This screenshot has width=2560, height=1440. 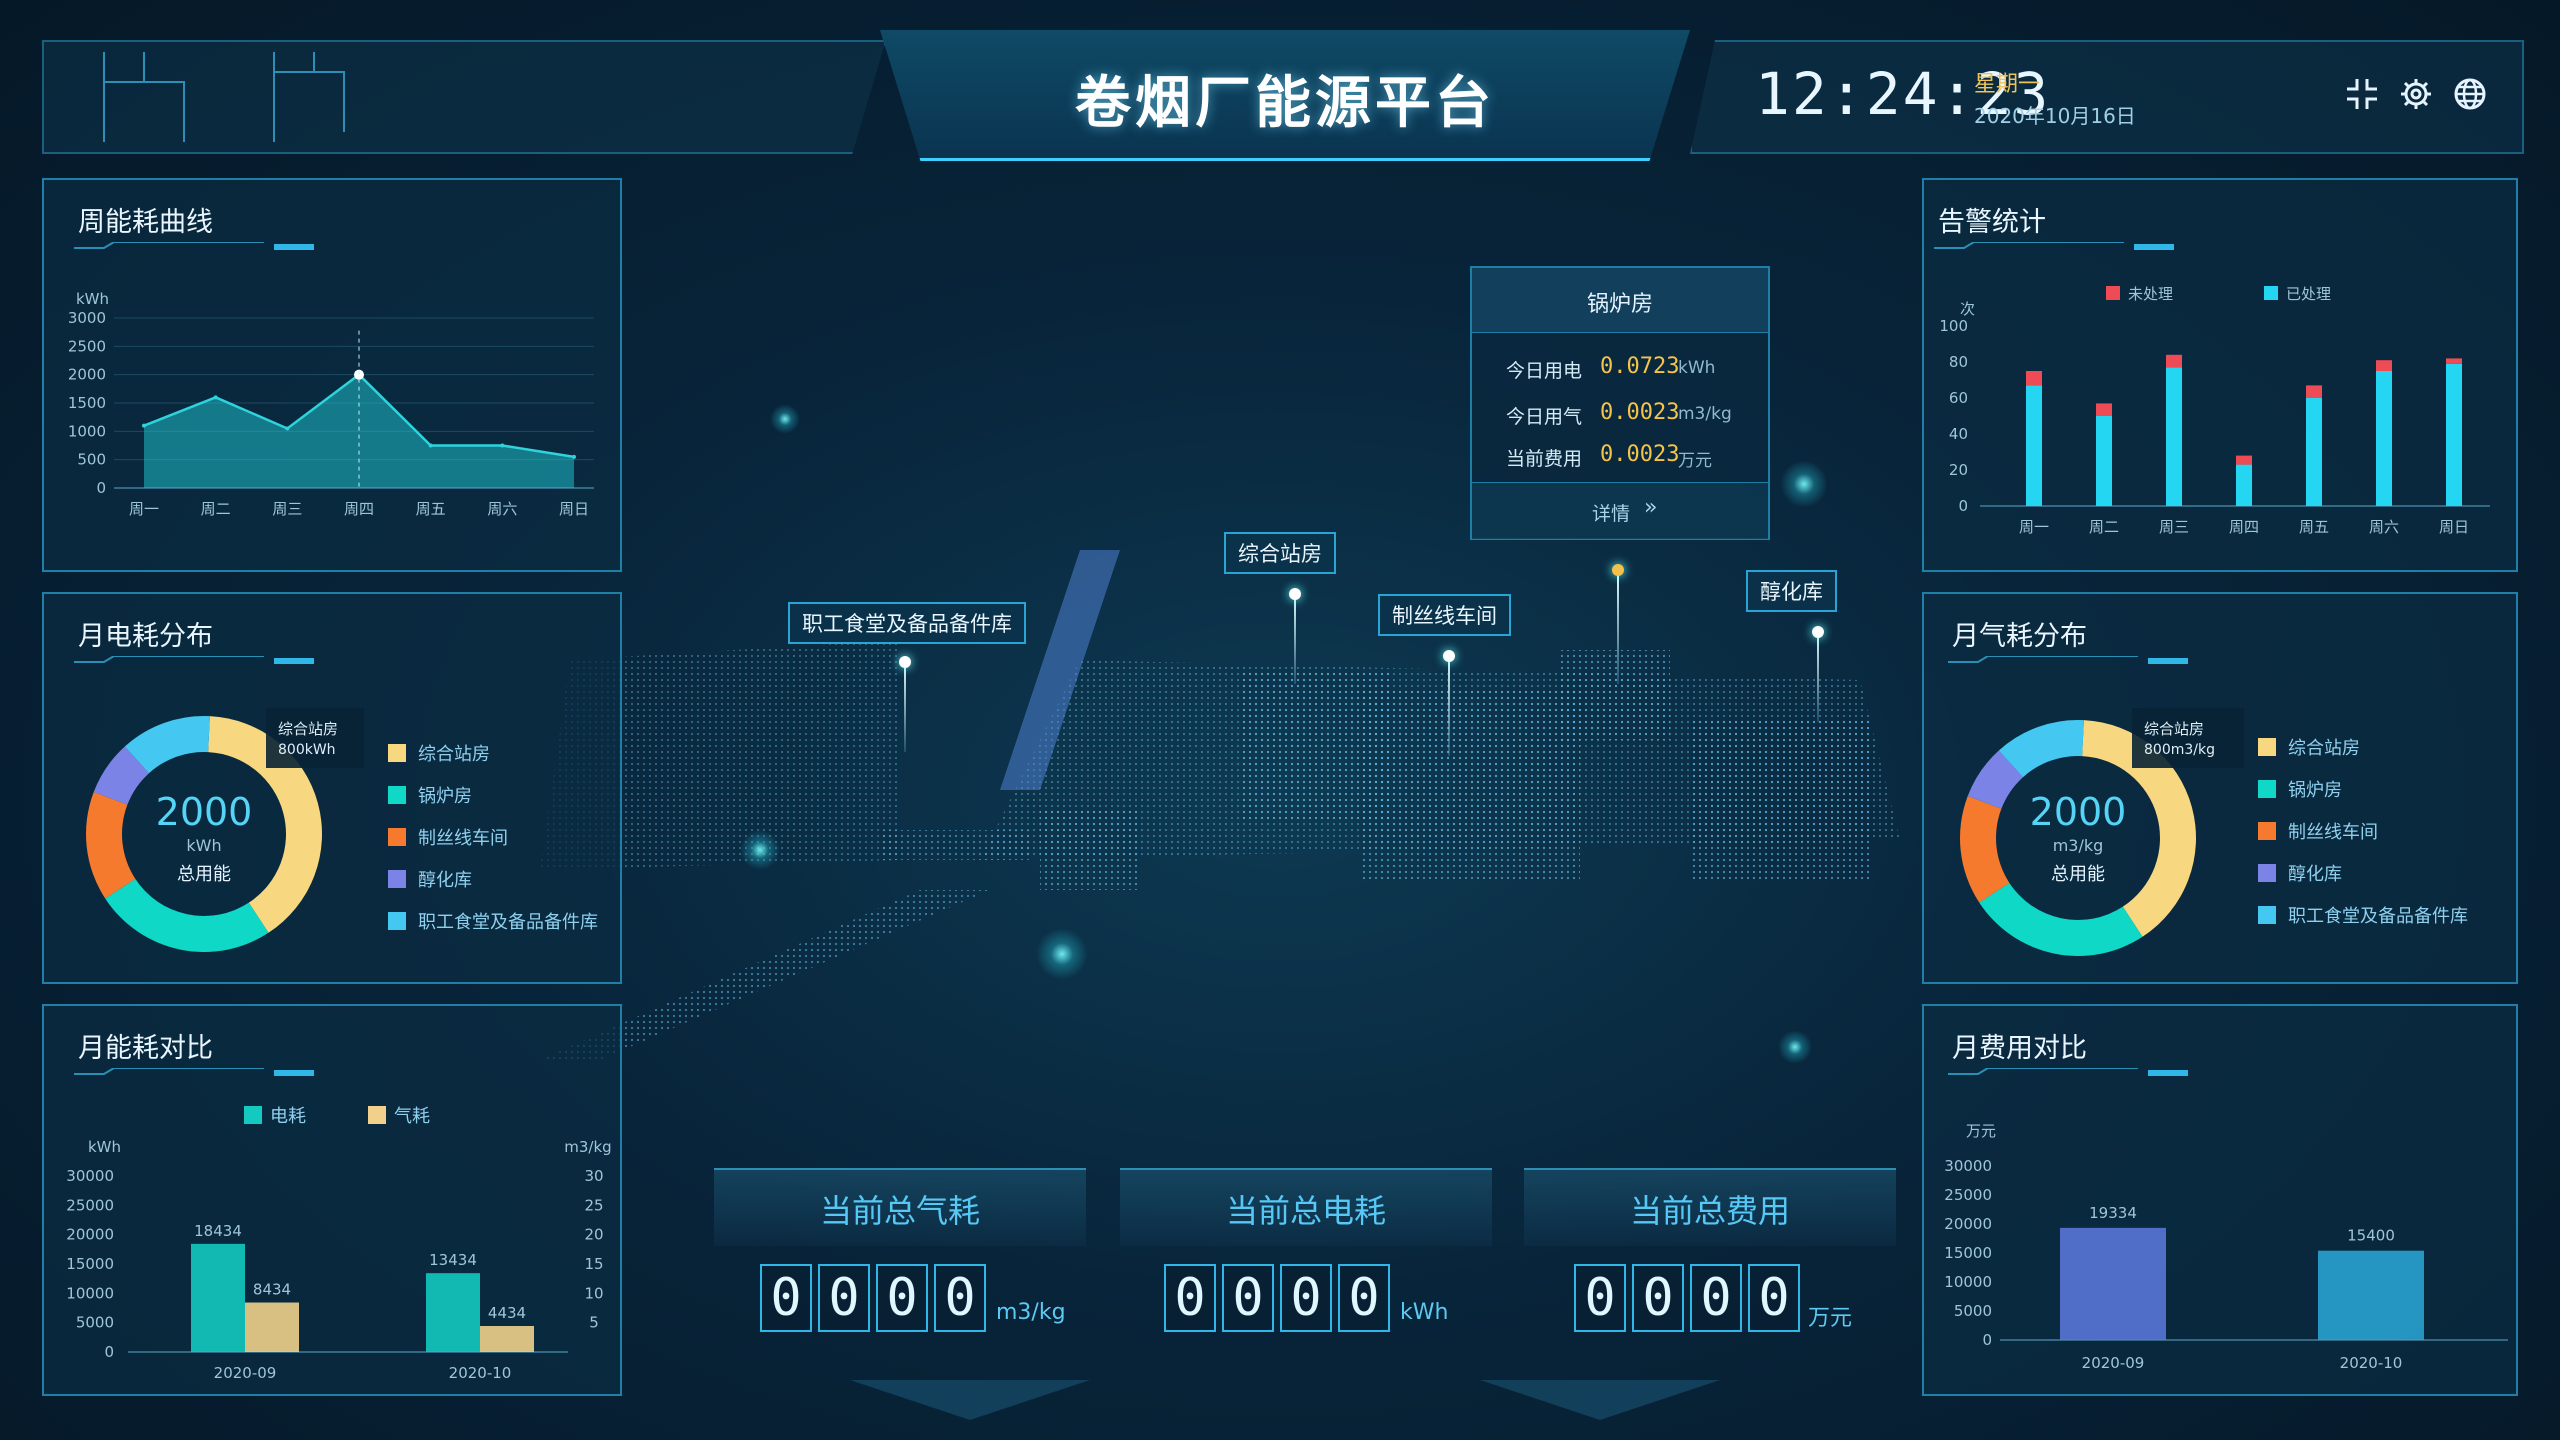 I want to click on app-title: 卷烟厂能源平台, so click(x=1285, y=103).